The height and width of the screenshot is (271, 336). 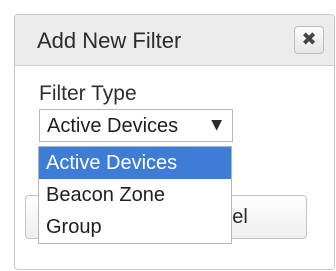 I want to click on close-button: ✖, so click(x=309, y=40).